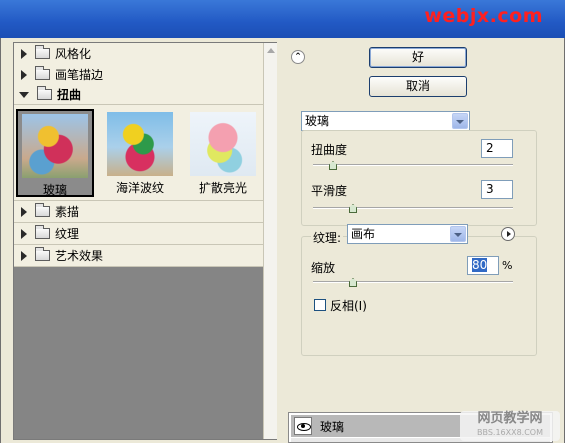 This screenshot has height=443, width=565. I want to click on invert-label: 反相(I), so click(348, 305).